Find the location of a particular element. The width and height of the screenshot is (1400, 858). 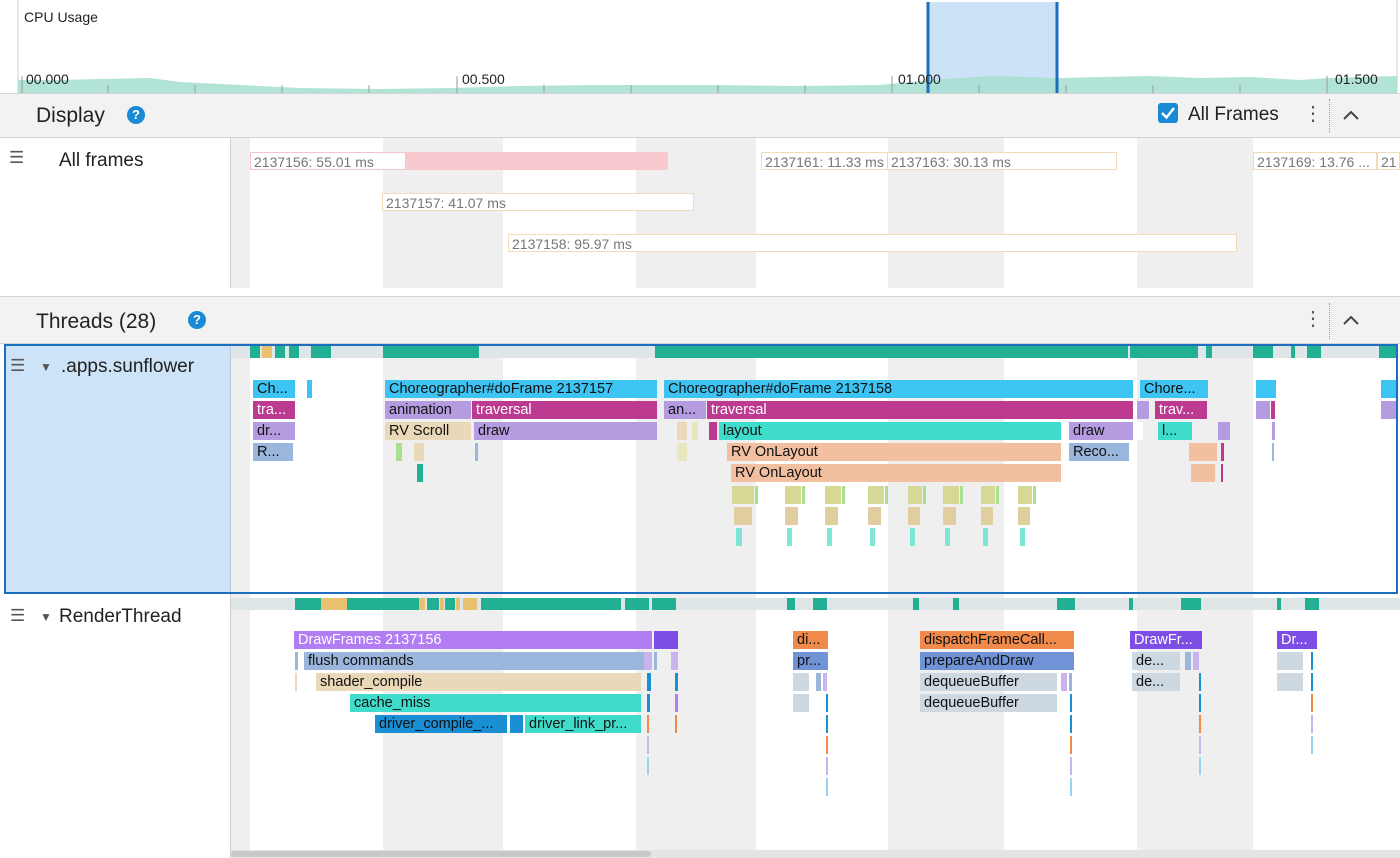

cpu-usage-chart: CPU Usage 00.000 00.500 01.000 01.500 is located at coordinates (700, 46).